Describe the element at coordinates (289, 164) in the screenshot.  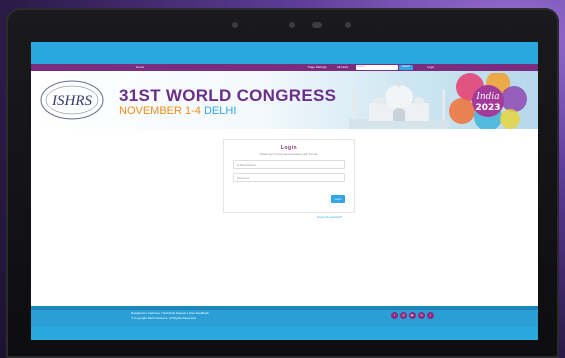
I see `email-field: E-Mail Address` at that location.